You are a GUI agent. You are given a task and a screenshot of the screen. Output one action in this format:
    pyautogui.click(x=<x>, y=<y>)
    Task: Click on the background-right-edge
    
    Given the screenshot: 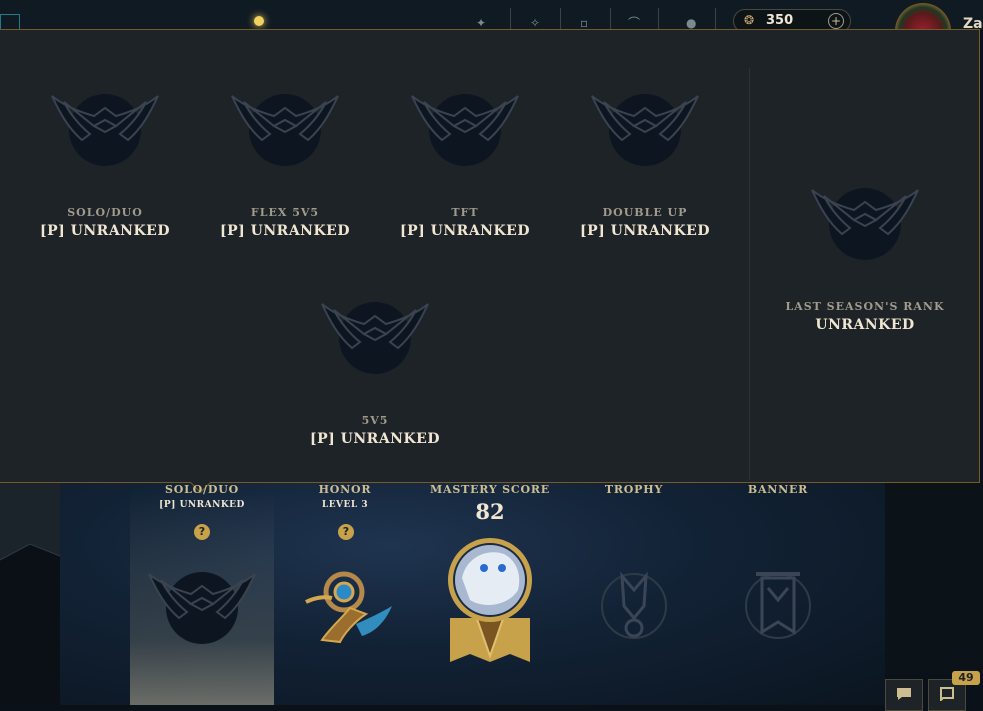 What is the action you would take?
    pyautogui.click(x=934, y=577)
    